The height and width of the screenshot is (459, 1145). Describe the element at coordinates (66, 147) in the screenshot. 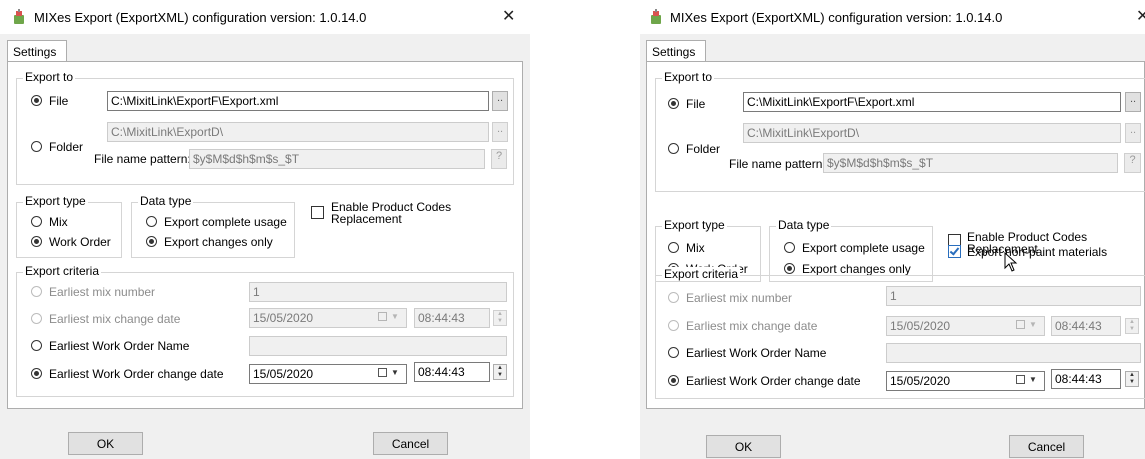

I see `folder-label: Folder` at that location.